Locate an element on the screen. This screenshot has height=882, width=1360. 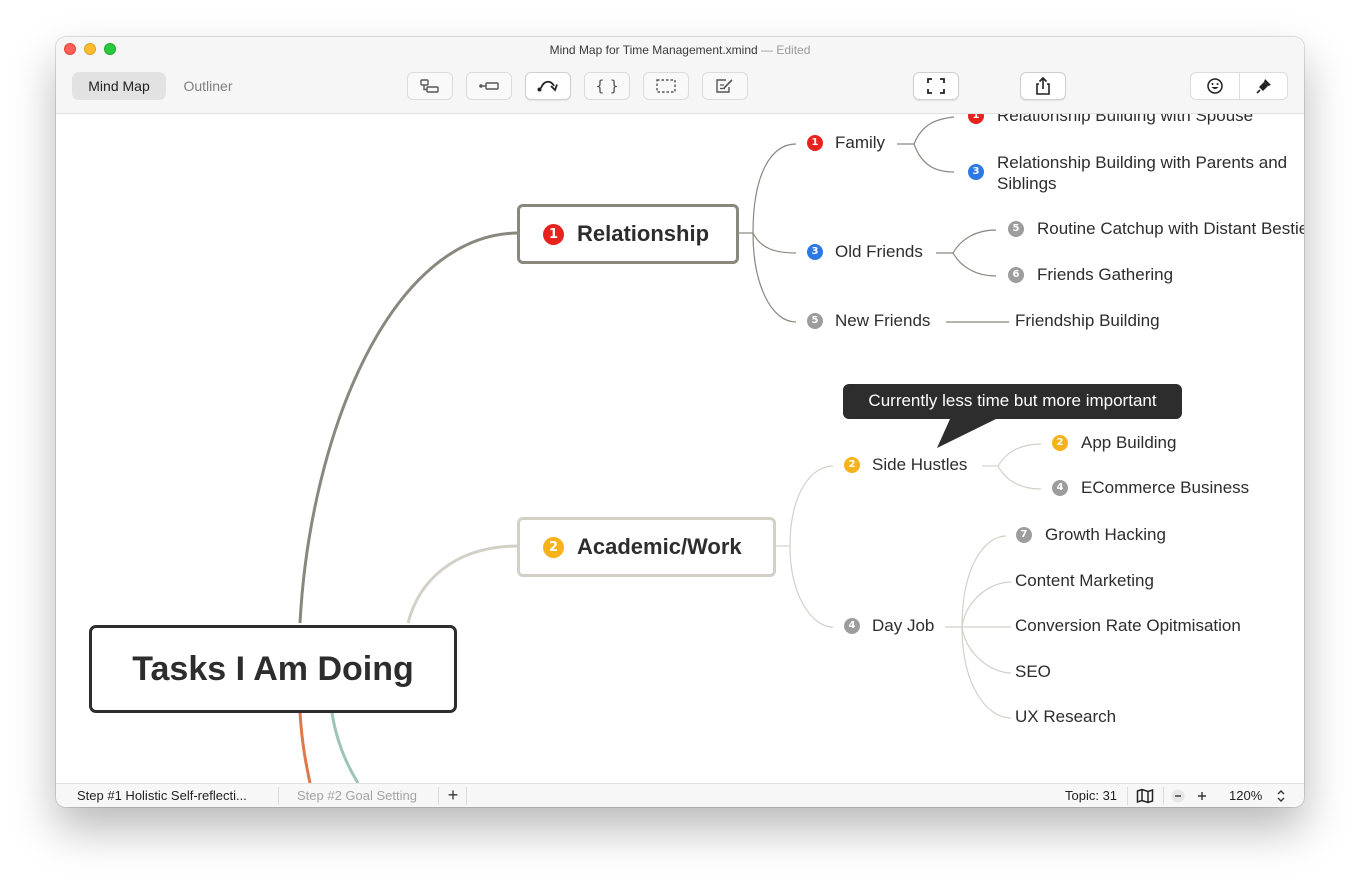
main-topic-academic-work: 2 Academic/Work is located at coordinates (646, 547).